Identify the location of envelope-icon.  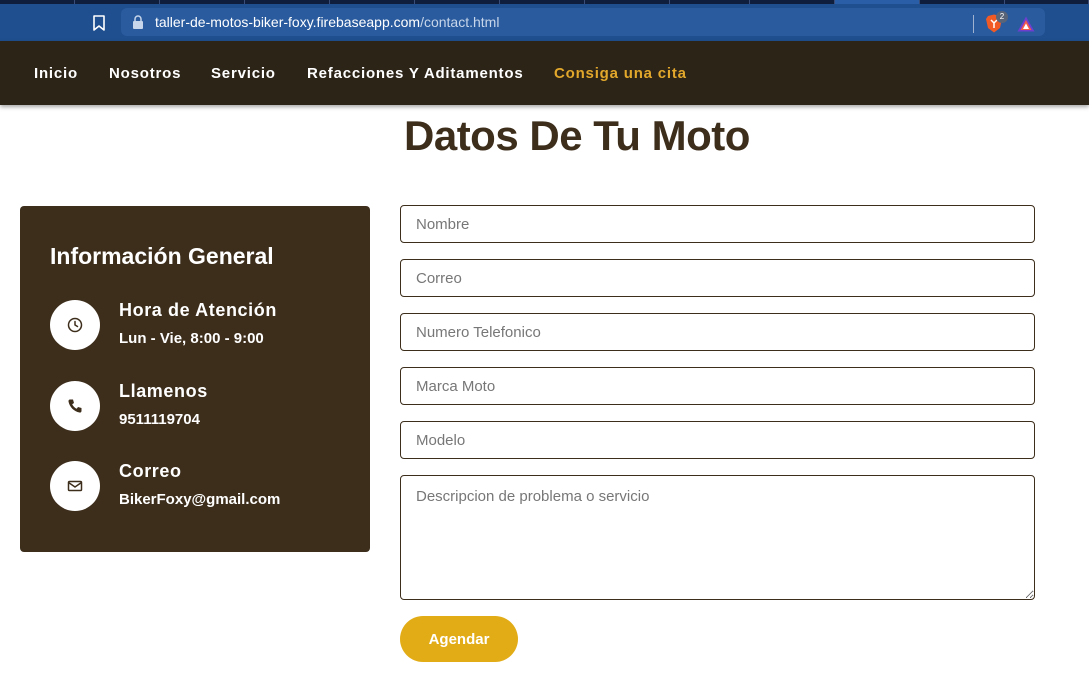
(75, 486).